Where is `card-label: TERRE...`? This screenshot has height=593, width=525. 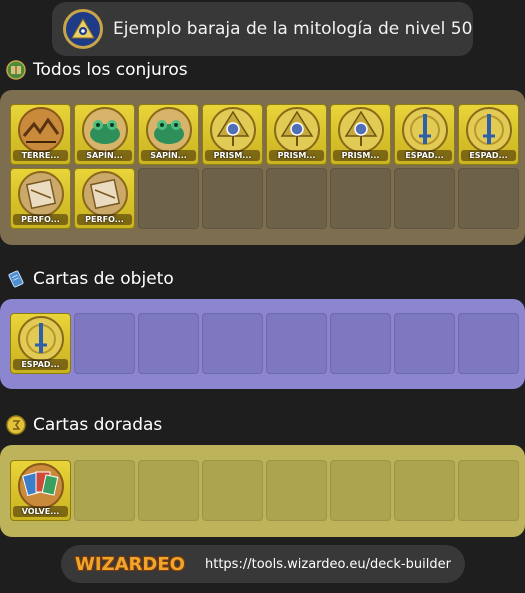 card-label: TERRE... is located at coordinates (40, 155).